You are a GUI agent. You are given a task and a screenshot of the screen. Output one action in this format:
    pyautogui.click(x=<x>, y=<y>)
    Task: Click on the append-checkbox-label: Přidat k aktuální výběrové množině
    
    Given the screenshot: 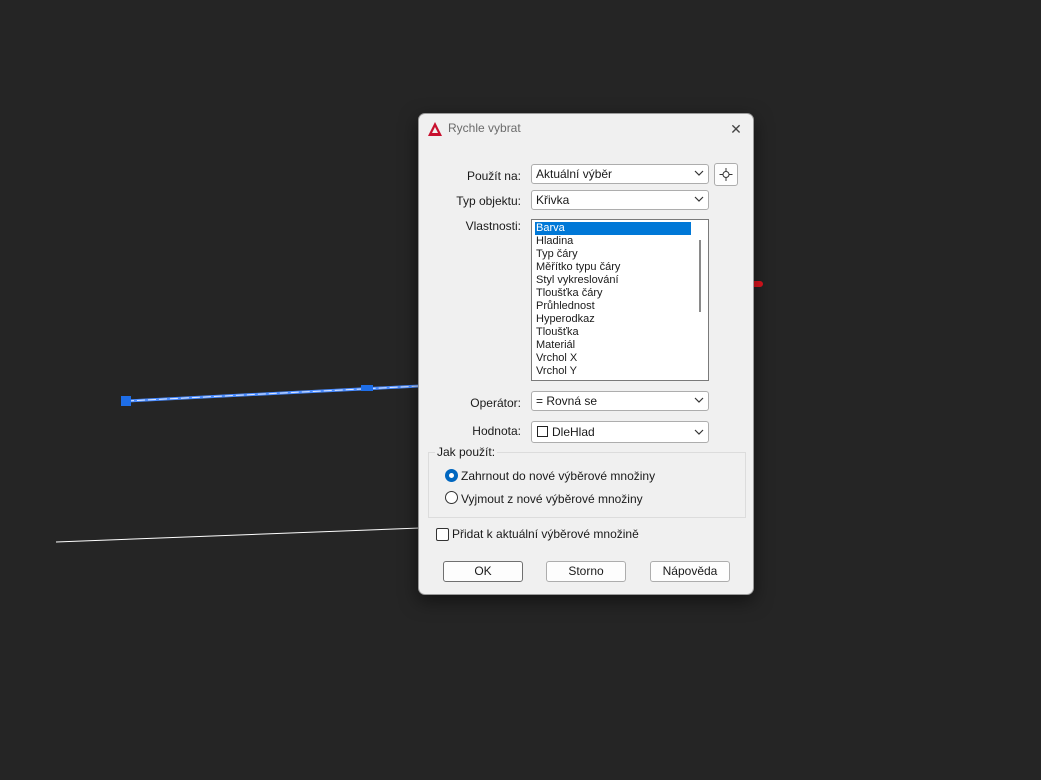 What is the action you would take?
    pyautogui.click(x=545, y=534)
    